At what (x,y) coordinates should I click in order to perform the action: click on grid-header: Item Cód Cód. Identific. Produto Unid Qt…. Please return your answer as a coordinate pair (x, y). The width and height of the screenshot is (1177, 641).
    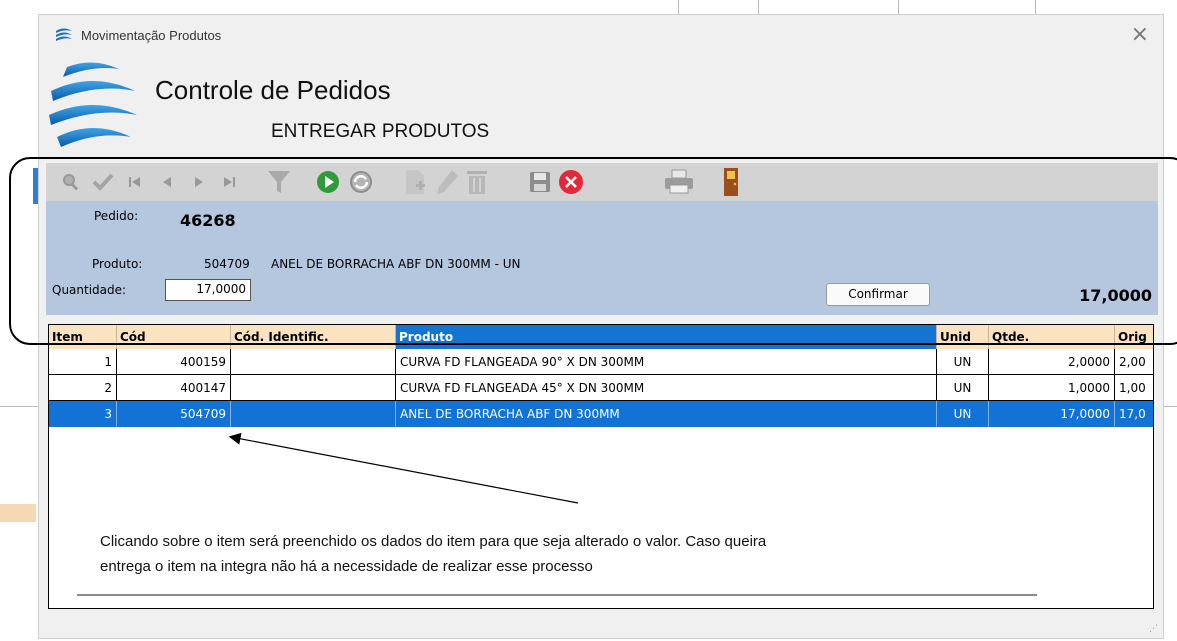
    Looking at the image, I should click on (601, 337).